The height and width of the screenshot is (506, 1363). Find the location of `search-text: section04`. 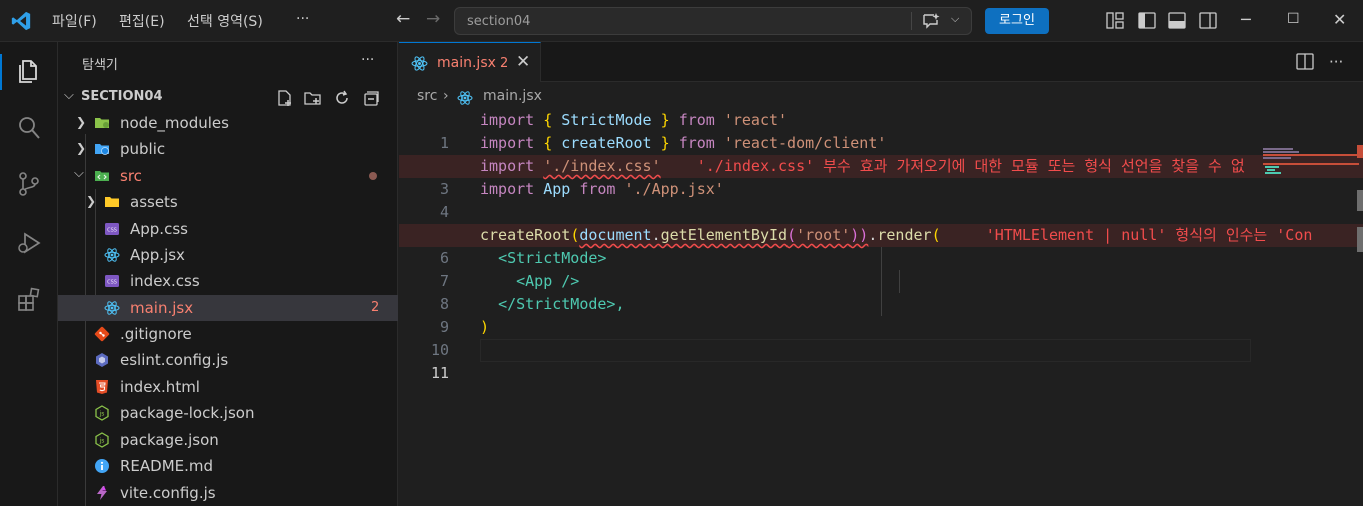

search-text: section04 is located at coordinates (499, 21).